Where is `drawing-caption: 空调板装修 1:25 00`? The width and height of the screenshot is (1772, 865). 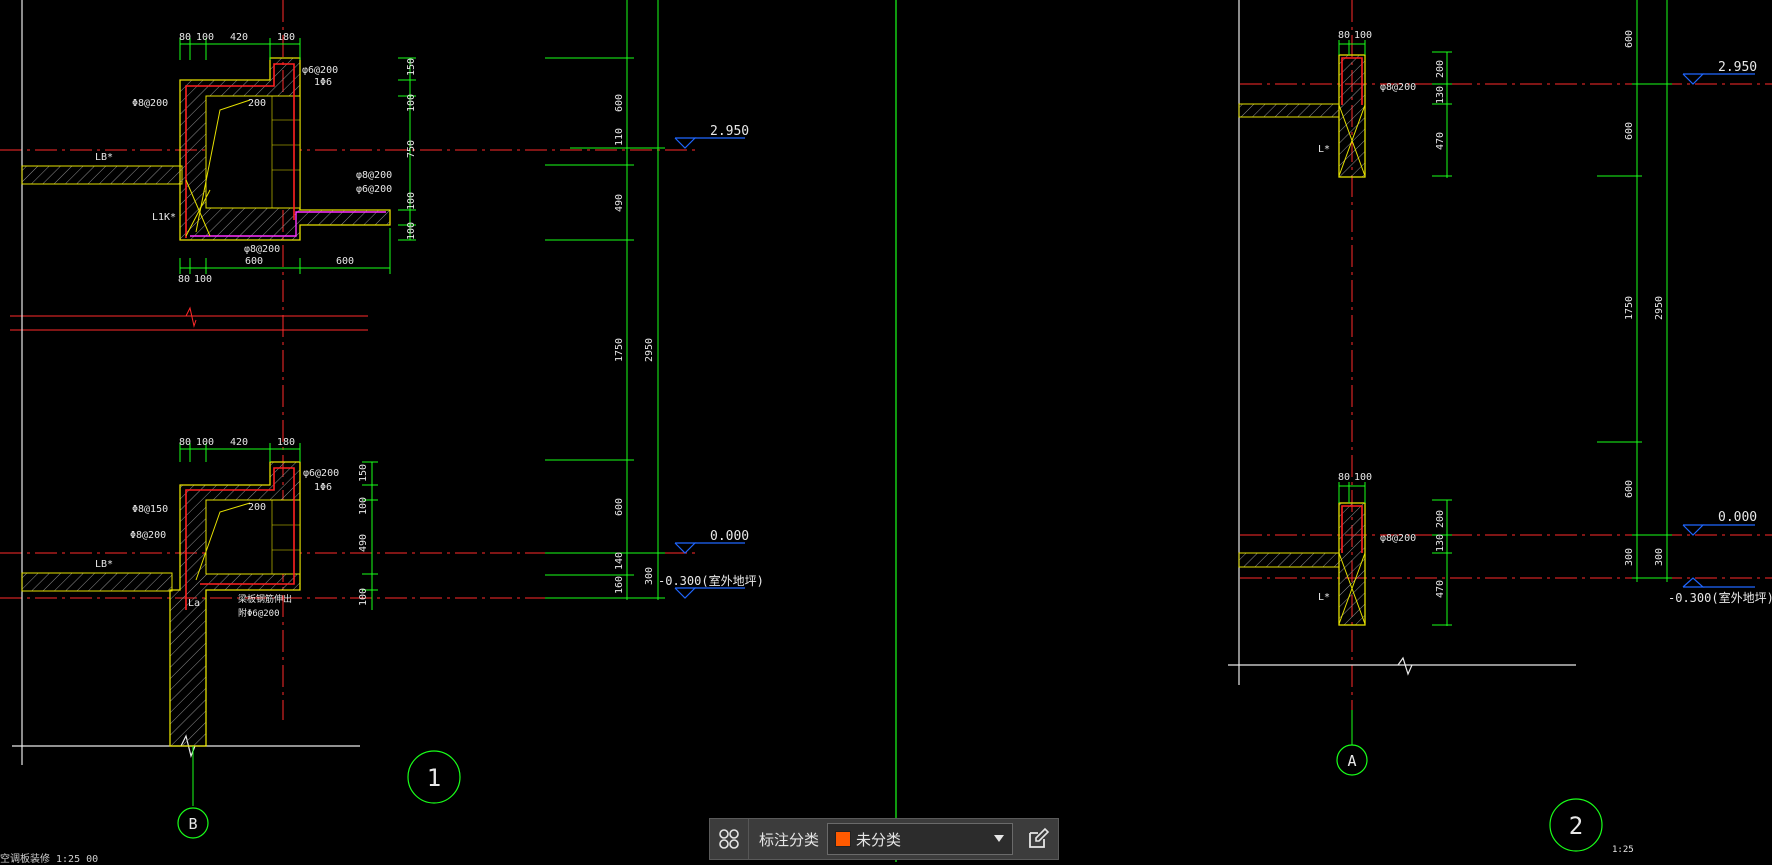
drawing-caption: 空调板装修 1:25 00 is located at coordinates (49, 859).